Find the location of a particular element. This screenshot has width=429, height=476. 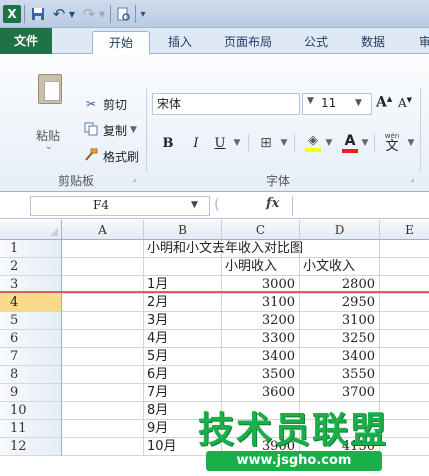

fill-color-dropdown-icon: ▼ is located at coordinates (329, 143).